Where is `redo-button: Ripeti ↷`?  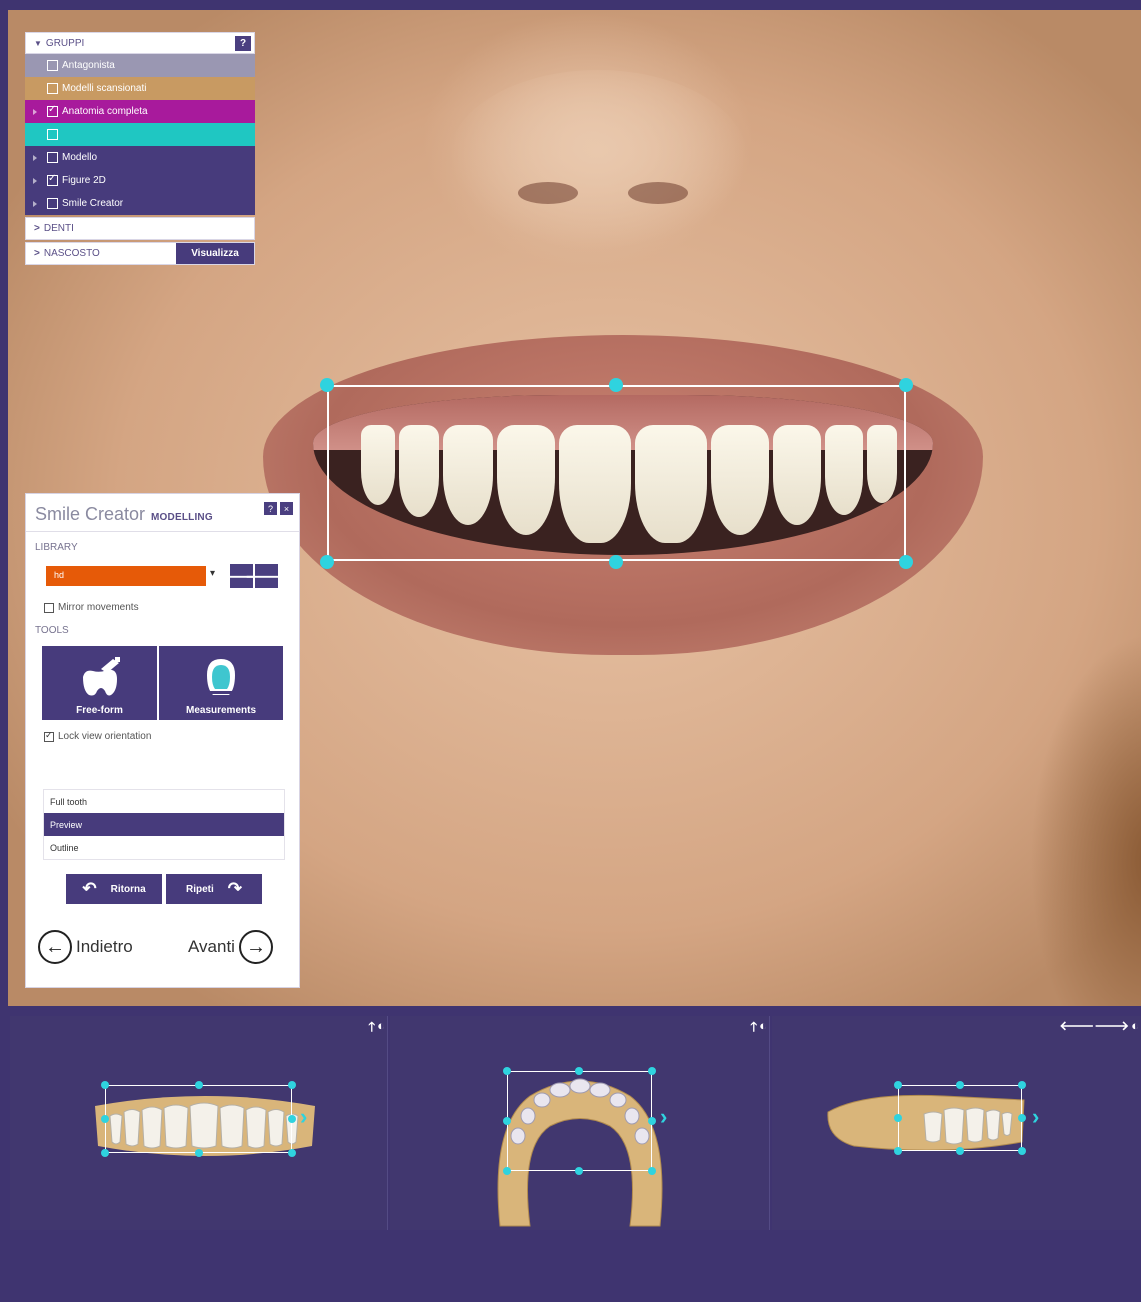 redo-button: Ripeti ↷ is located at coordinates (214, 889).